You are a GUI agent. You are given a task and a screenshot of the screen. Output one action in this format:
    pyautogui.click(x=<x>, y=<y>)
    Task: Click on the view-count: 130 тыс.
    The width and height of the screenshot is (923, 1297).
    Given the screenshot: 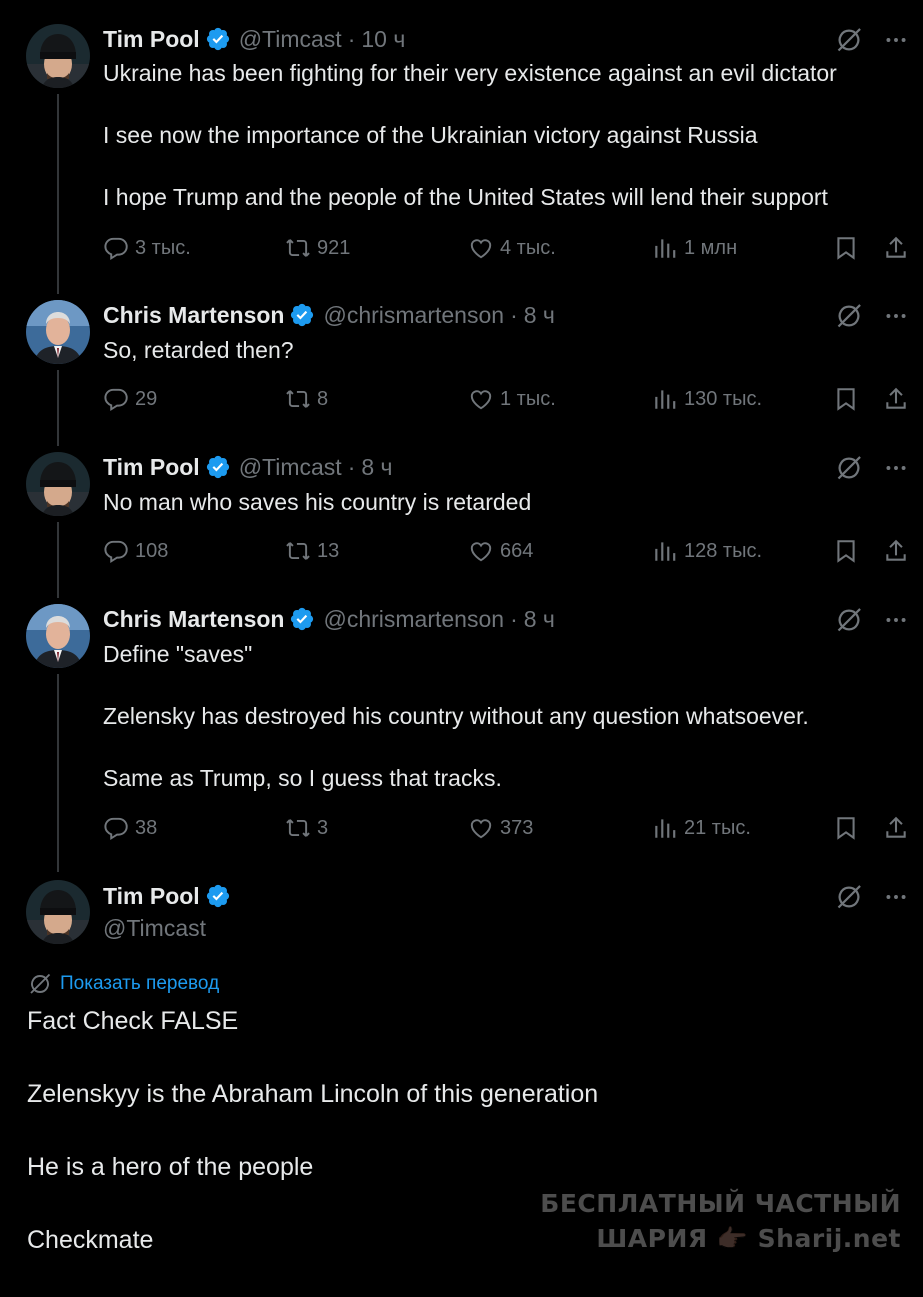 What is the action you would take?
    pyautogui.click(x=723, y=398)
    